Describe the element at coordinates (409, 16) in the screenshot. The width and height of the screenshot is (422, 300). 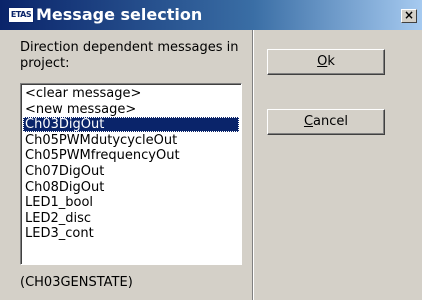
I see `close-button: ×` at that location.